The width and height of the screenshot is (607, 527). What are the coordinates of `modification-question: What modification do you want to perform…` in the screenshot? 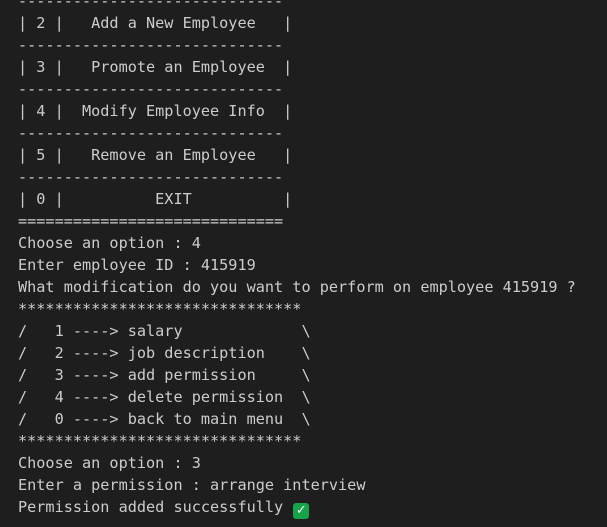 It's located at (297, 287).